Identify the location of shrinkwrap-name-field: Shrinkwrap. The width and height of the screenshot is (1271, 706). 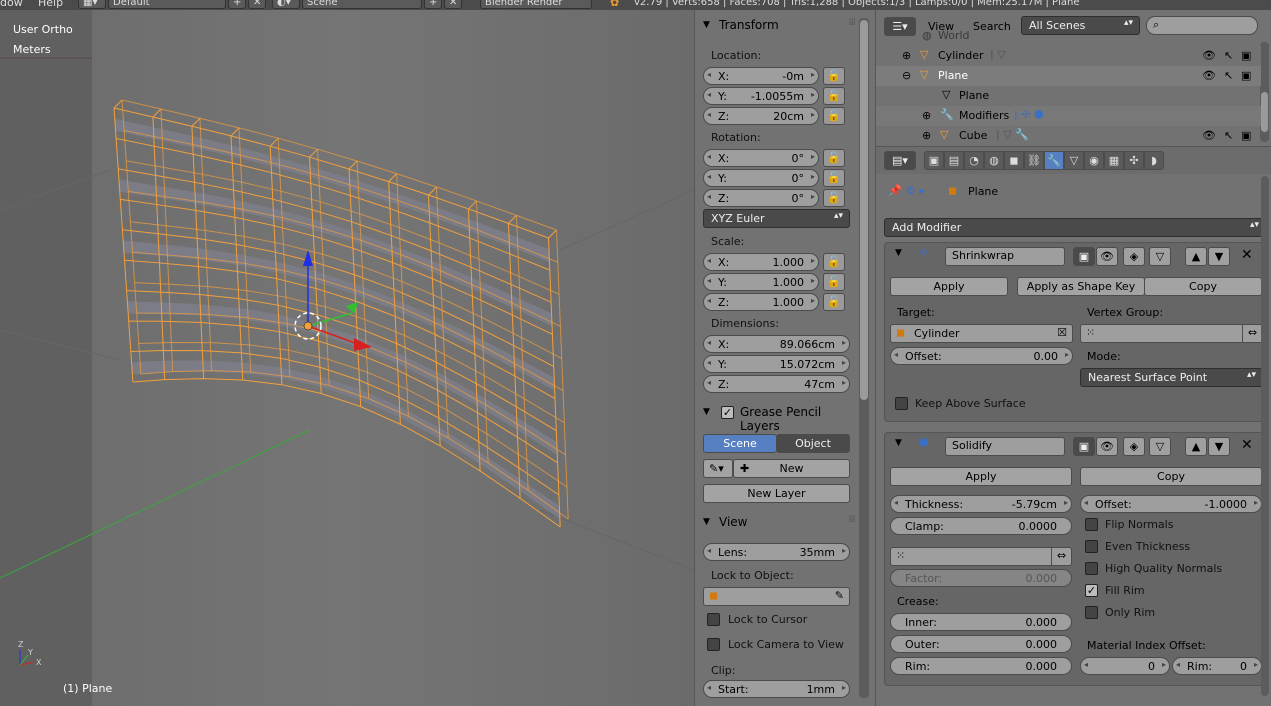
(1005, 256).